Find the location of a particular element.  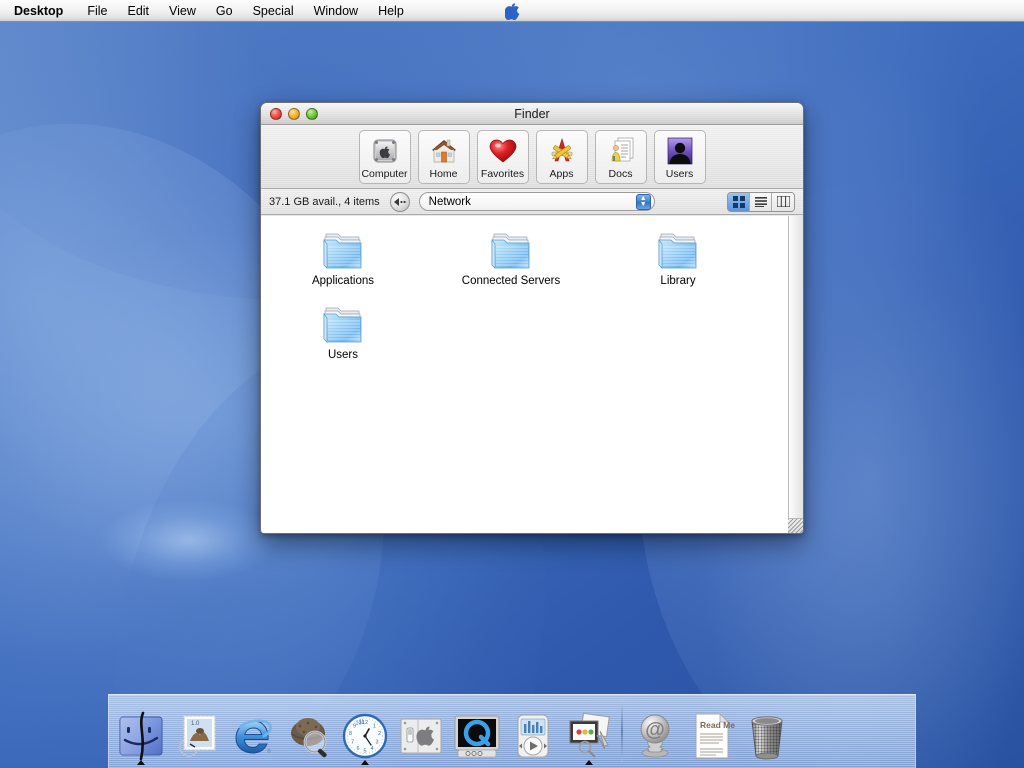

svg-text: 3 is located at coordinates (377, 743).